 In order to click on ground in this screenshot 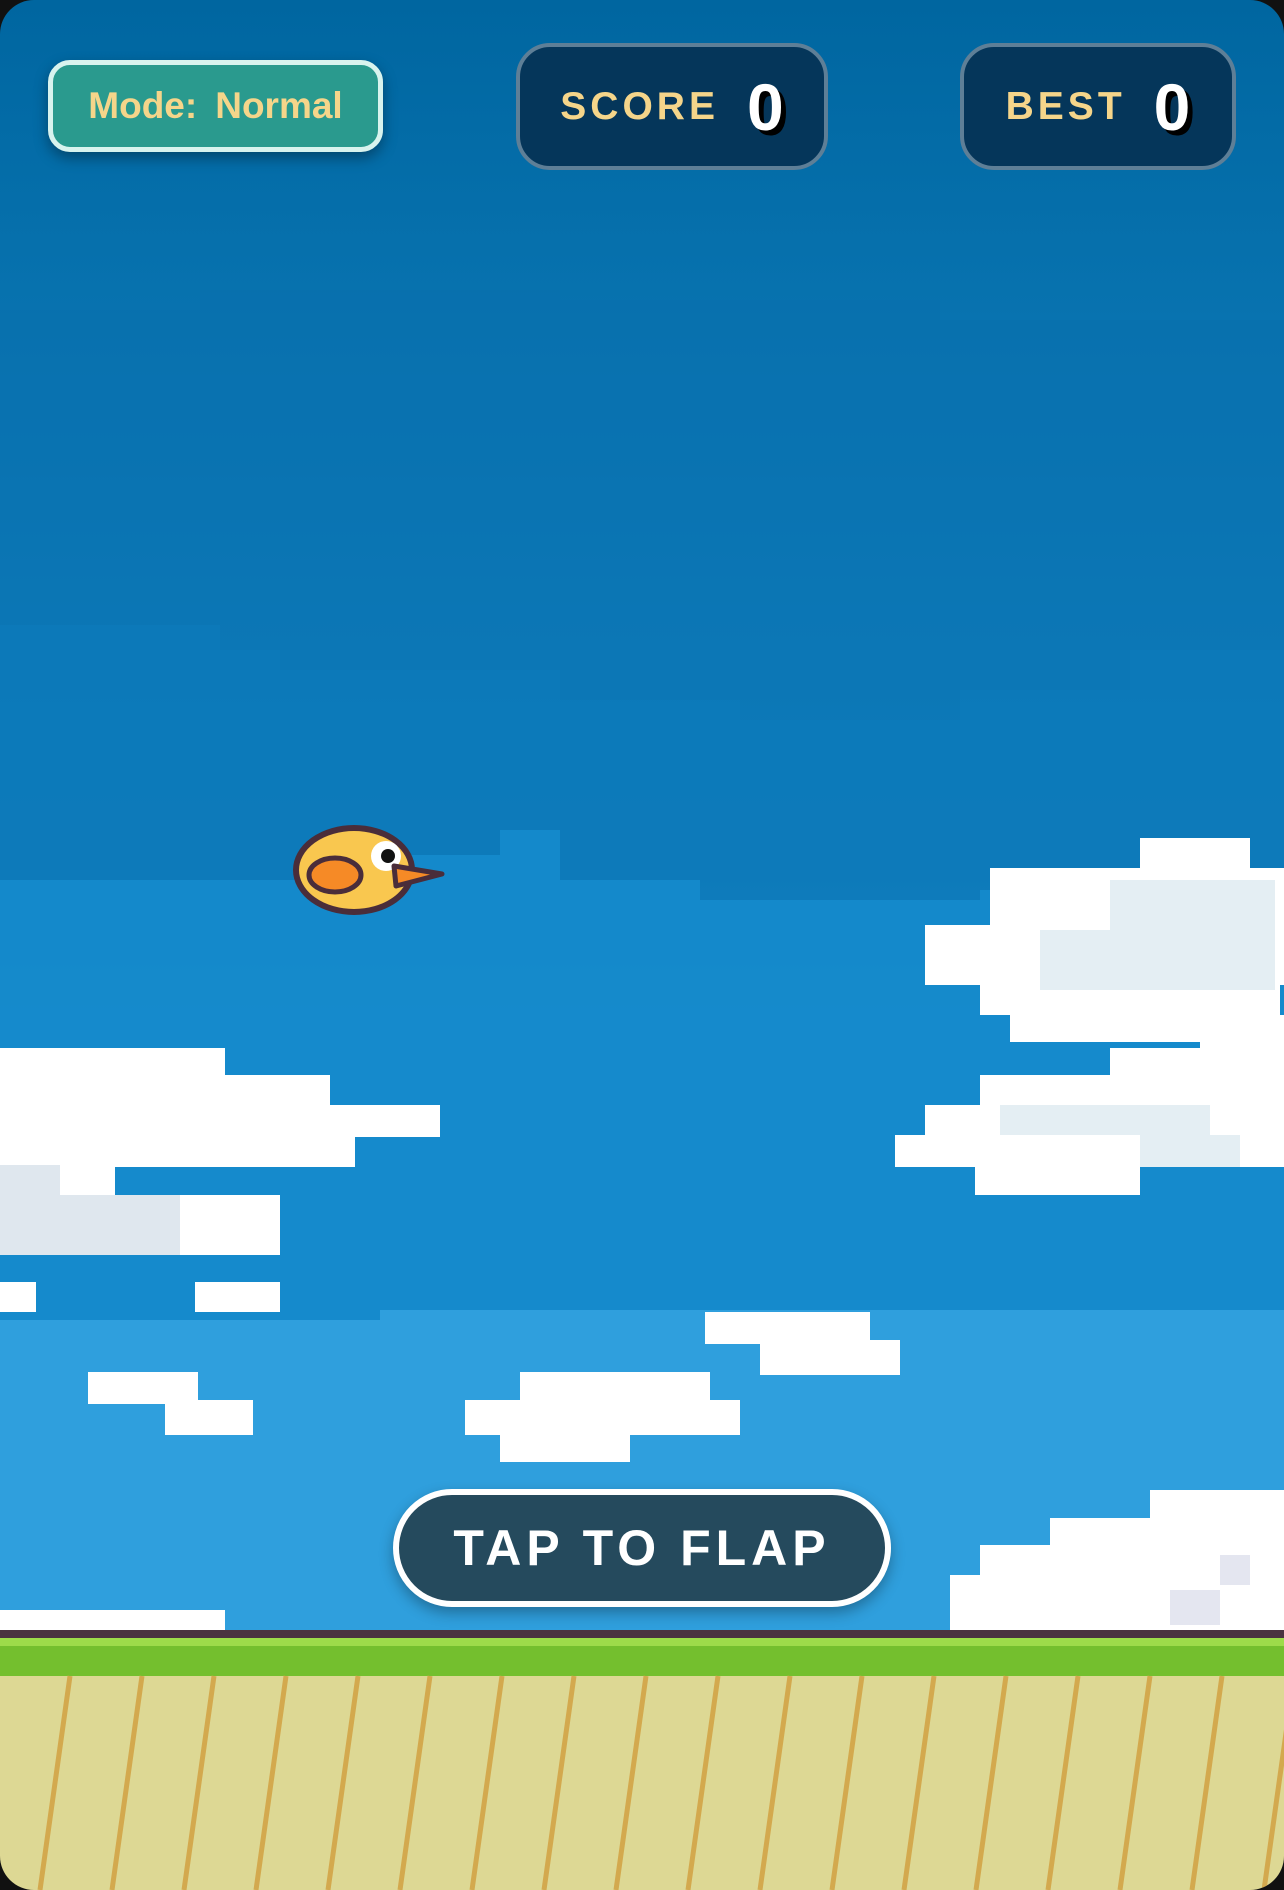, I will do `click(642, 1760)`.